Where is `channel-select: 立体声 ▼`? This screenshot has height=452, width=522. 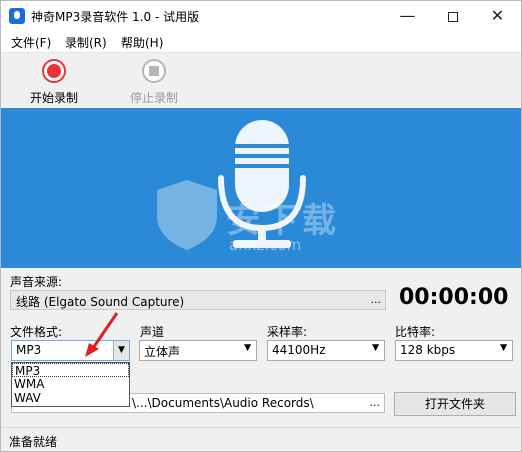
channel-select: 立体声 ▼ is located at coordinates (198, 350).